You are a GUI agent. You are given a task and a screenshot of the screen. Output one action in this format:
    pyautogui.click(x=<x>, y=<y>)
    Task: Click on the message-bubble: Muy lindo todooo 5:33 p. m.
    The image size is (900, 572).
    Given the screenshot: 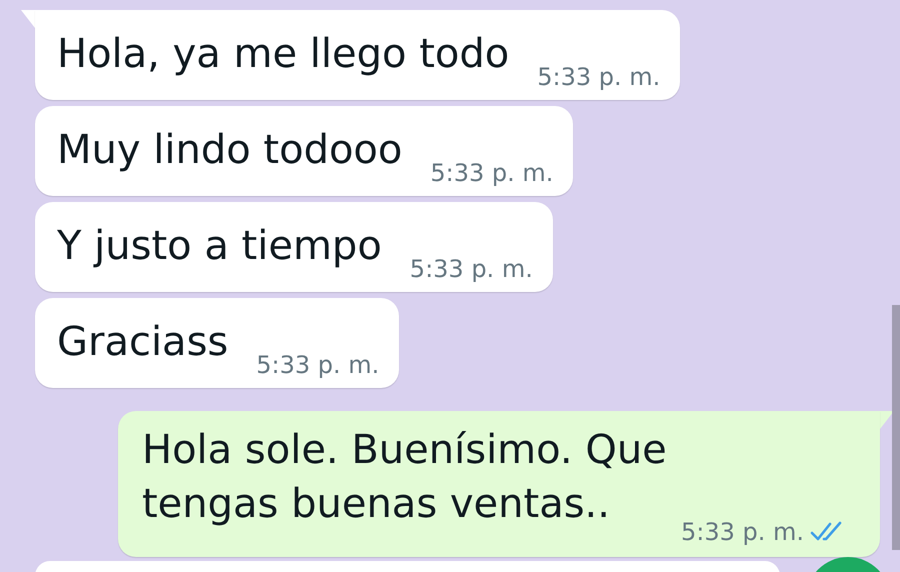 What is the action you would take?
    pyautogui.click(x=304, y=151)
    